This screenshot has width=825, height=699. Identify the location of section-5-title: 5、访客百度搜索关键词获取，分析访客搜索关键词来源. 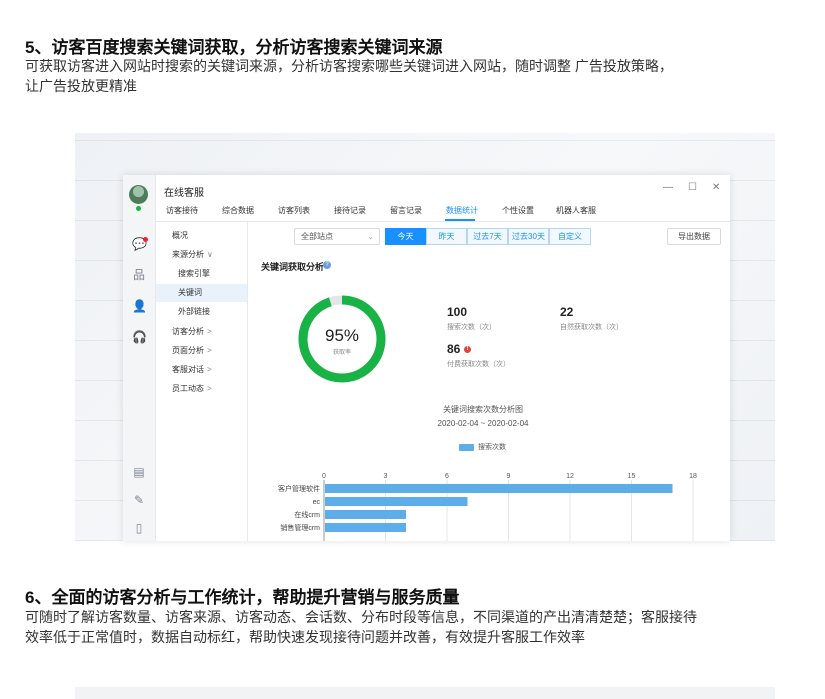
(234, 47).